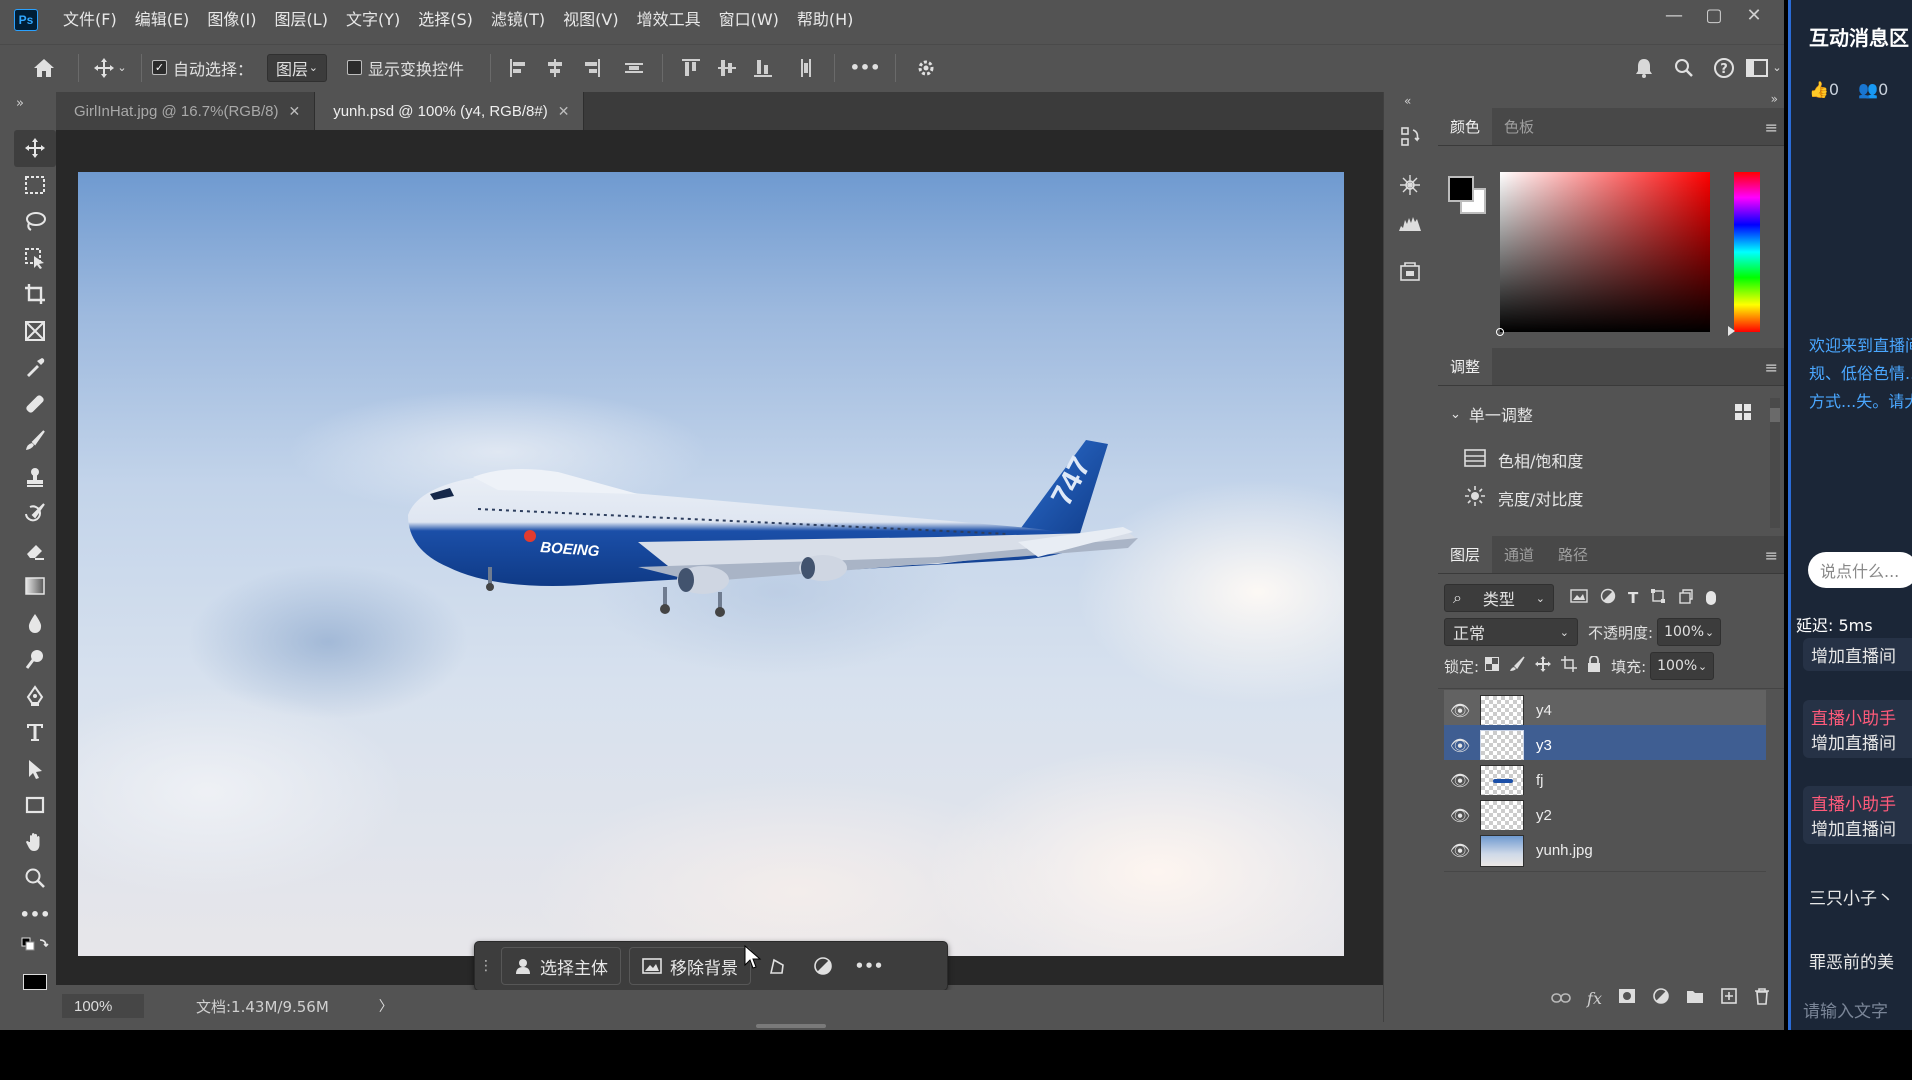 The width and height of the screenshot is (1912, 1080). What do you see at coordinates (1465, 554) in the screenshot?
I see `tab-layers: 图层` at bounding box center [1465, 554].